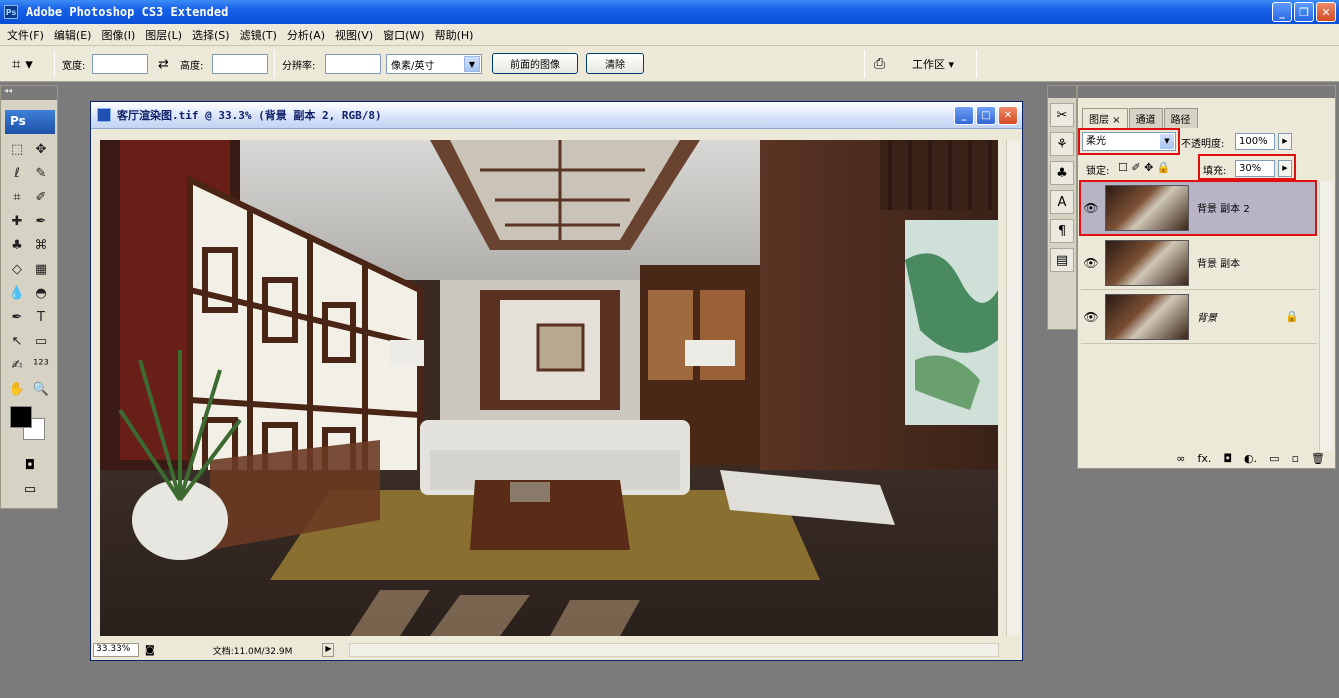 This screenshot has width=1339, height=698. What do you see at coordinates (22, 64) in the screenshot?
I see `crop-icon: ⌗ ▾` at bounding box center [22, 64].